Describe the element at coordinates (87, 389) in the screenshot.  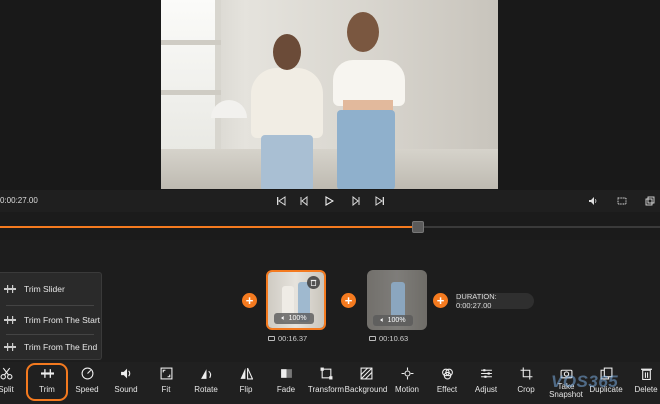
I see `tool-label: Speed` at that location.